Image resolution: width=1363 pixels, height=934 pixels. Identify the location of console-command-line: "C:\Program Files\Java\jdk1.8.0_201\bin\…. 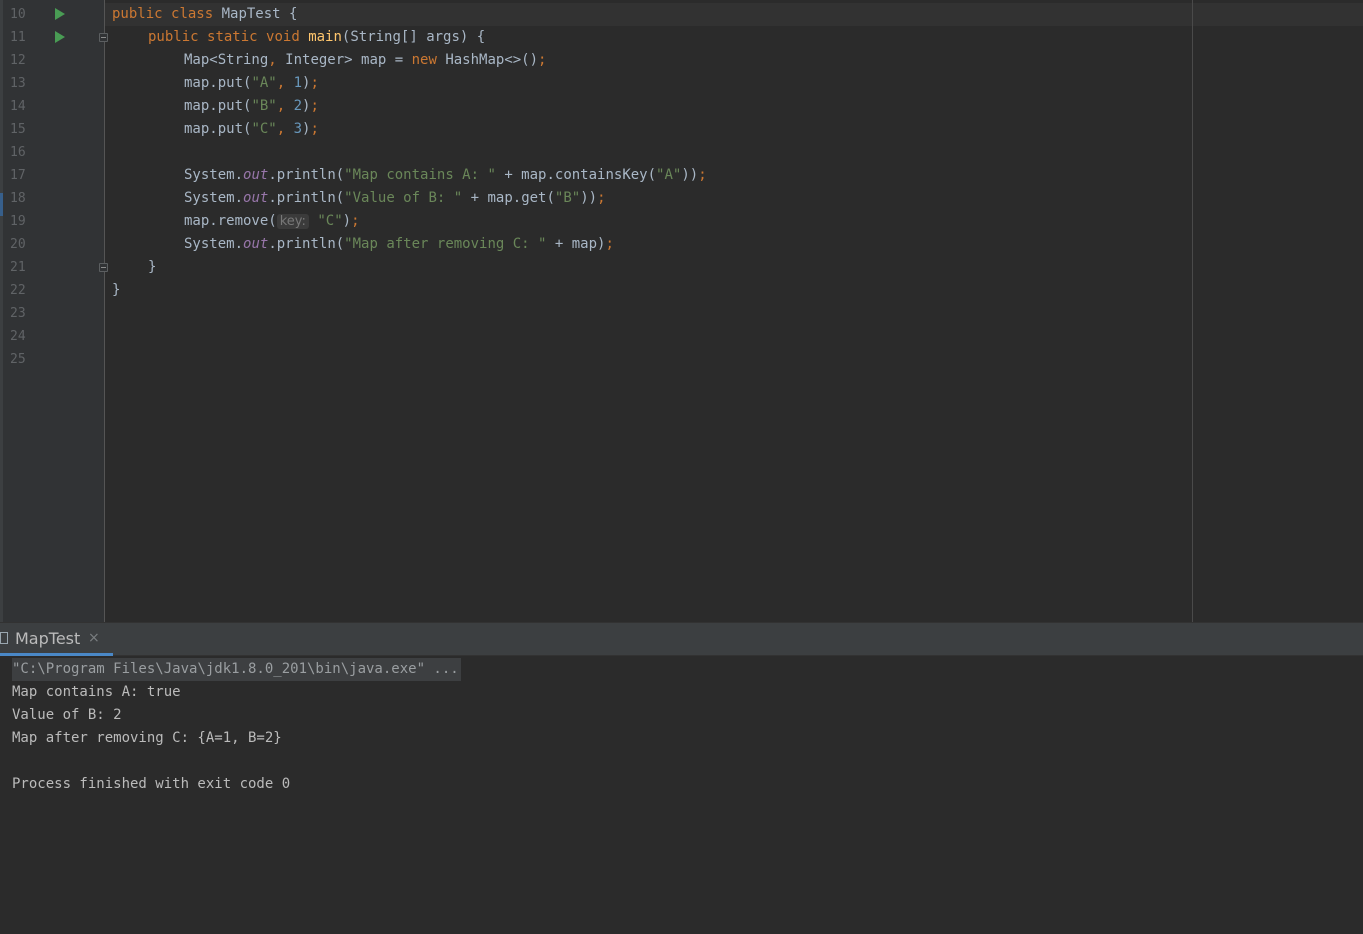
(236, 669).